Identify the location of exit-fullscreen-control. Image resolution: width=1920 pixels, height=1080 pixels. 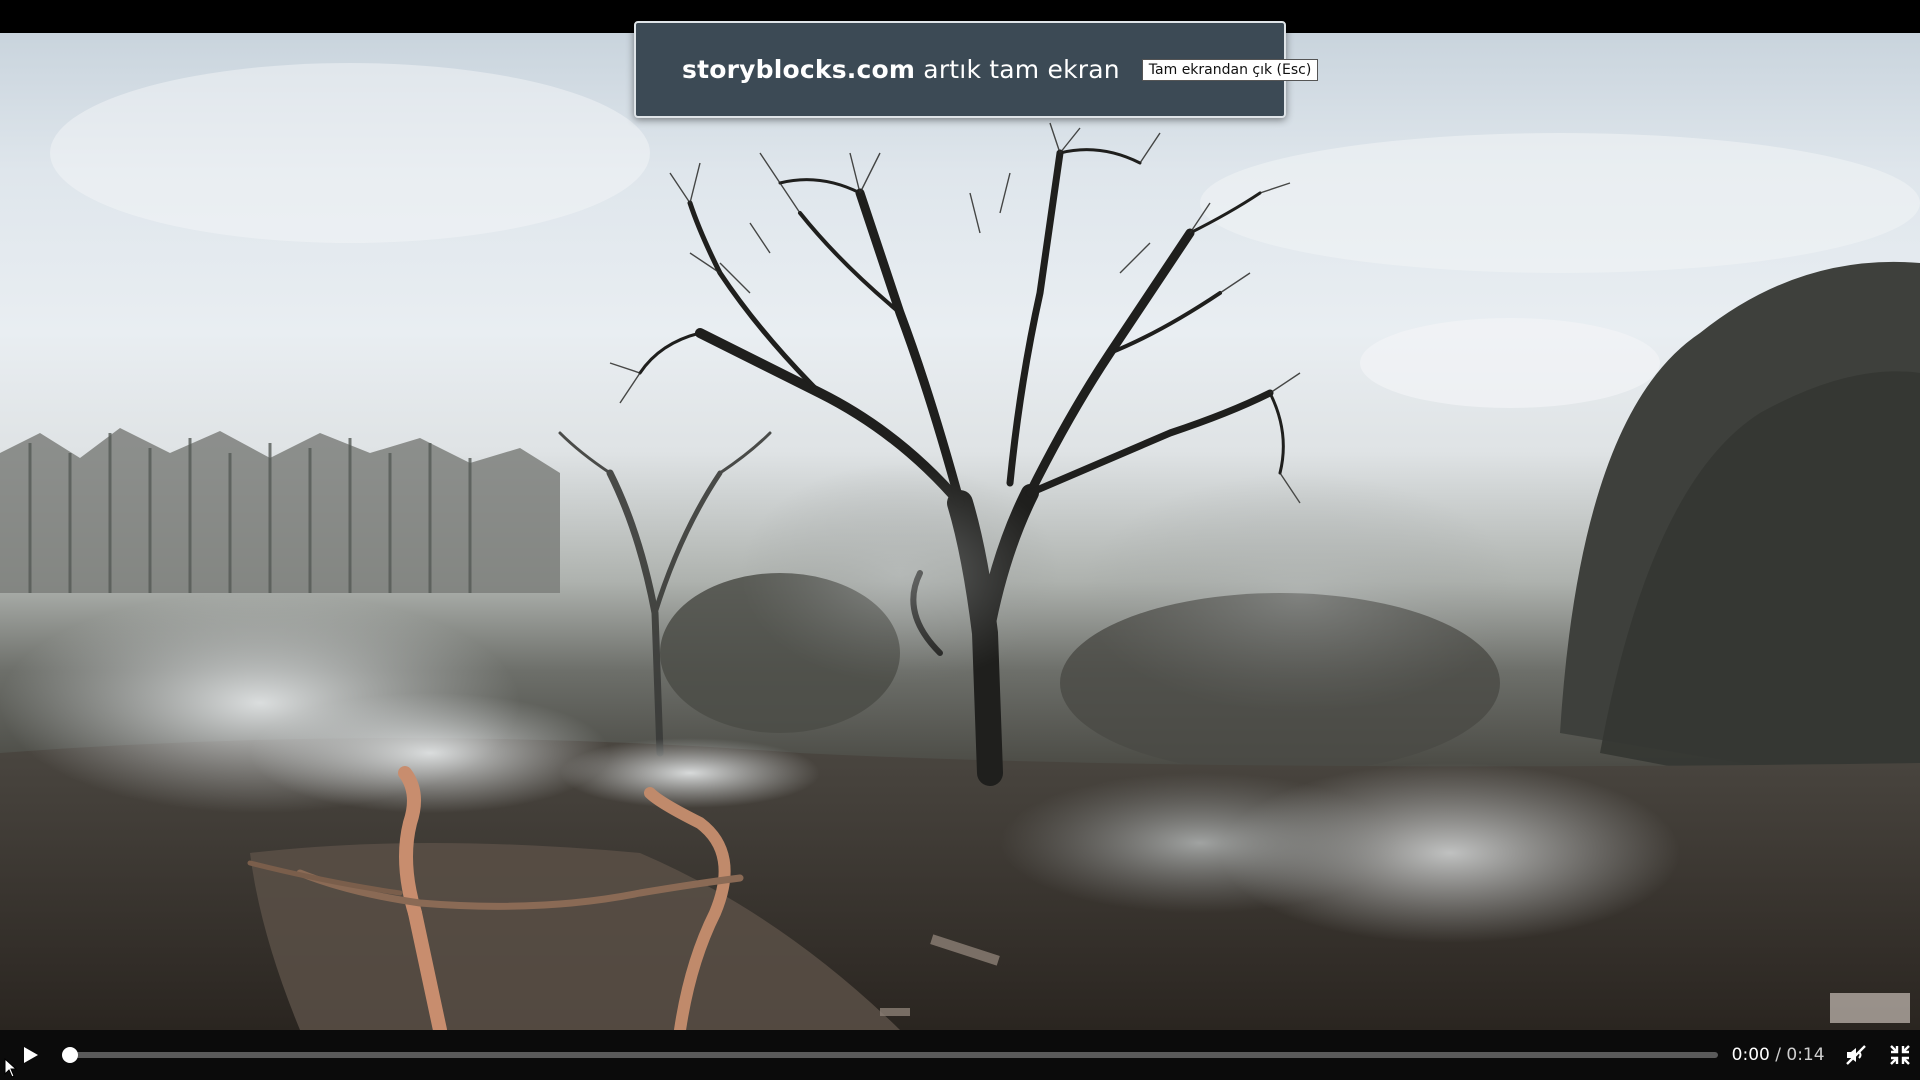
(1900, 1055).